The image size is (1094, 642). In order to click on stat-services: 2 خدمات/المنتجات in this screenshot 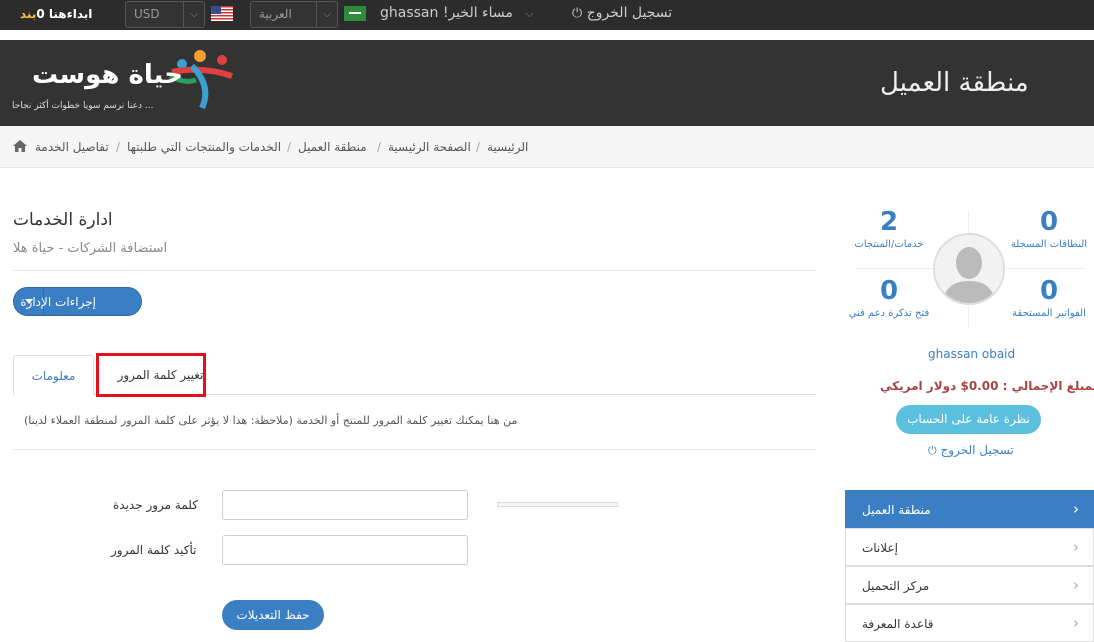, I will do `click(889, 228)`.